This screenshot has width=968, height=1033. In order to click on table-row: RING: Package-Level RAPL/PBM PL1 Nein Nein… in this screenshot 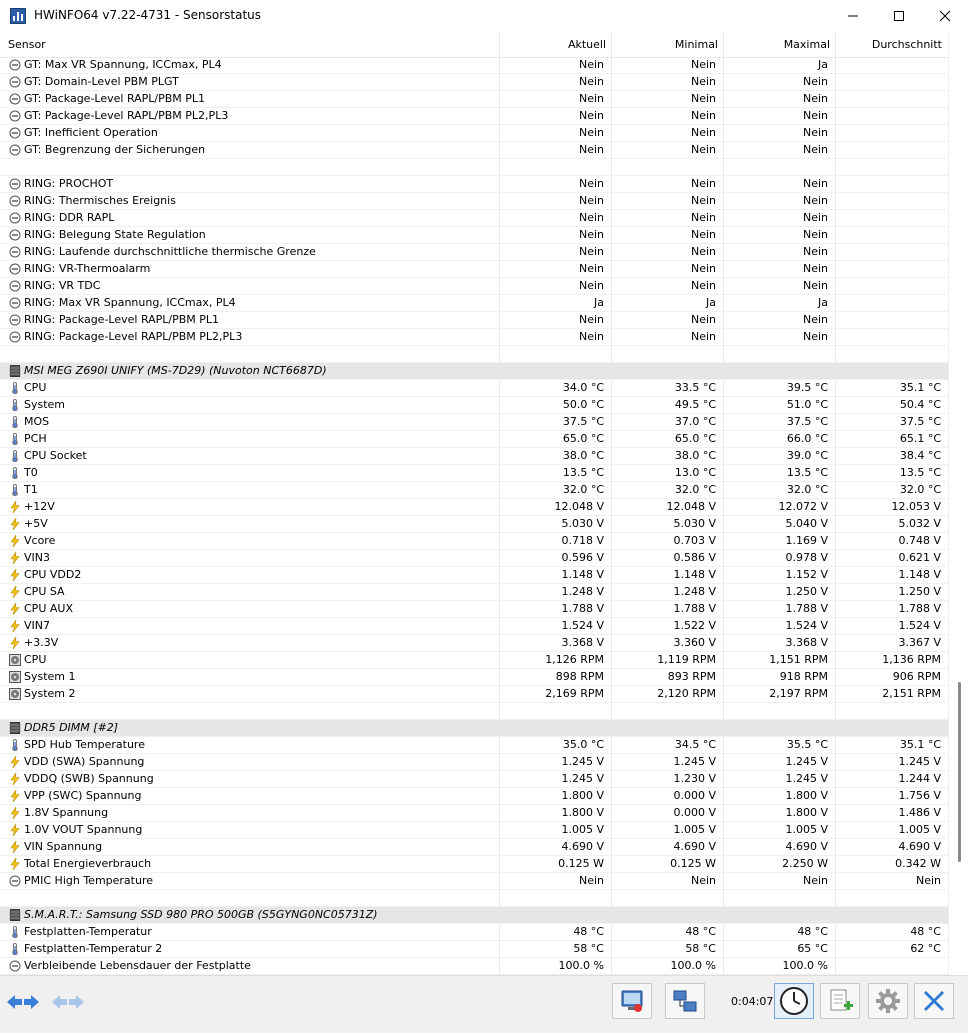, I will do `click(474, 320)`.